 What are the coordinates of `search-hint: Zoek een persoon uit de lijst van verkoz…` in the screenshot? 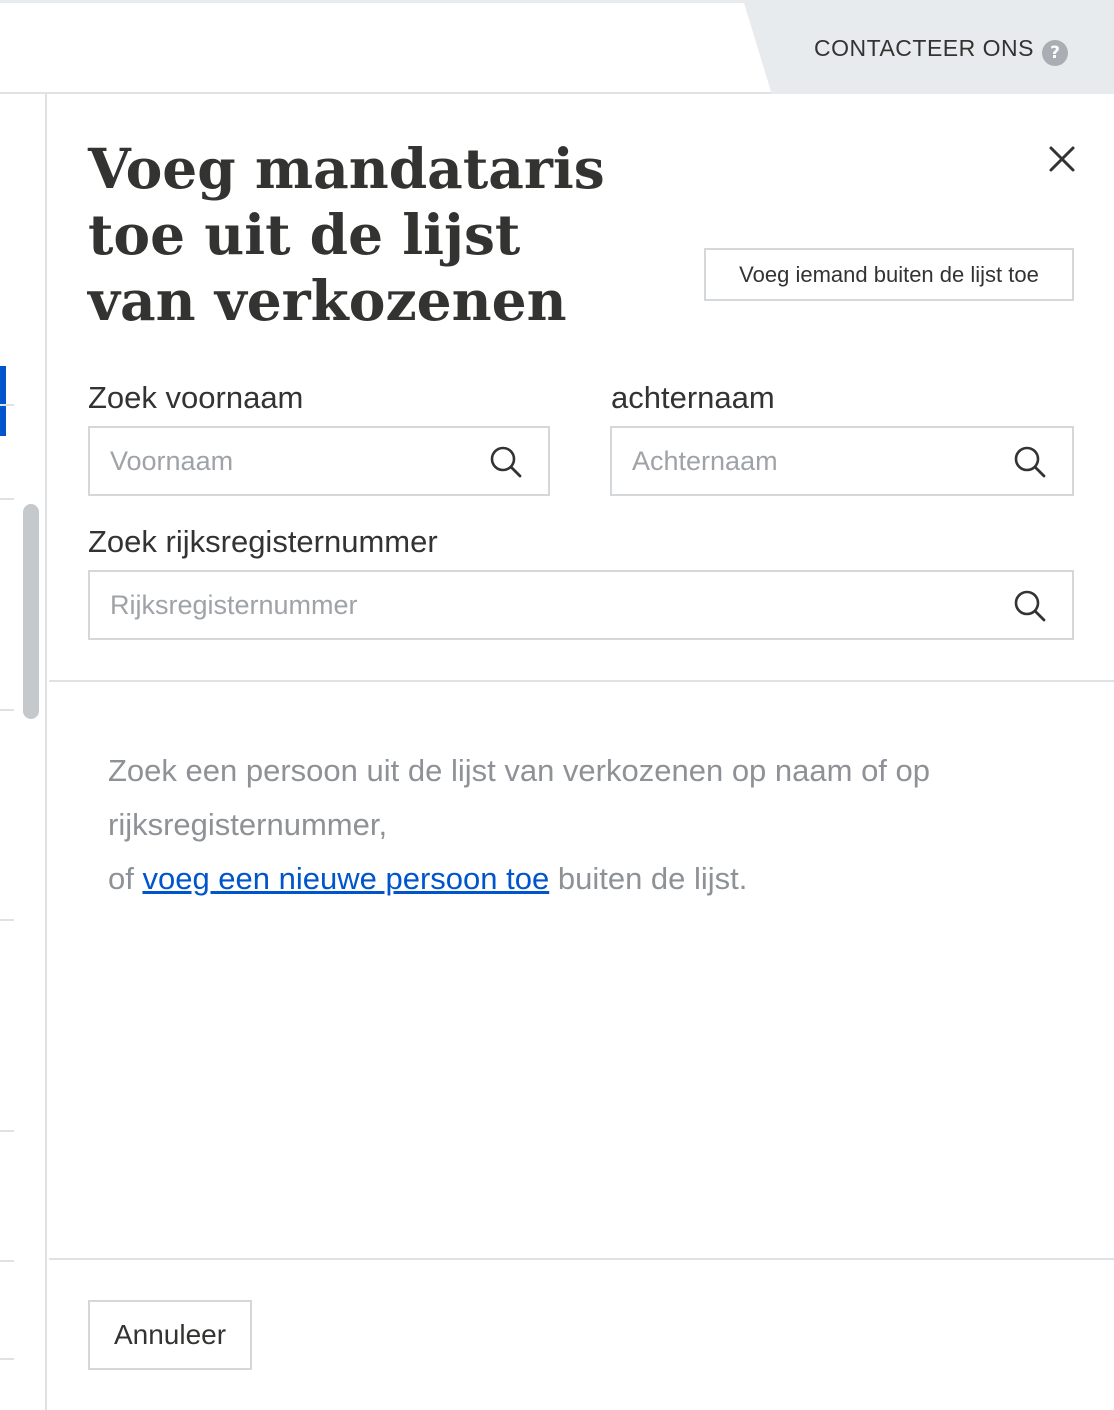 It's located at (588, 825).